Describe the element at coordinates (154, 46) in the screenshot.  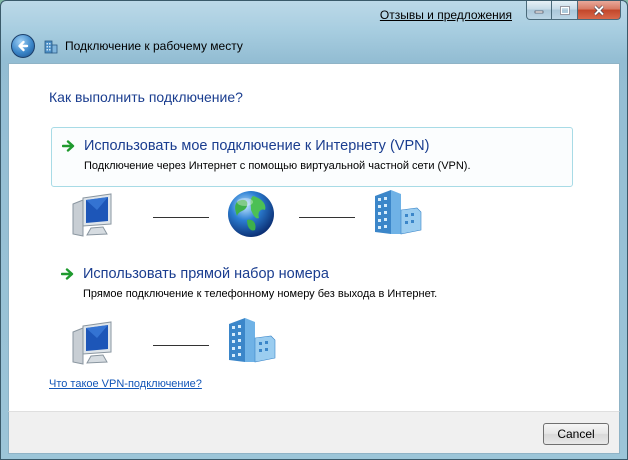
I see `window-title: Подключение к рабочему месту` at that location.